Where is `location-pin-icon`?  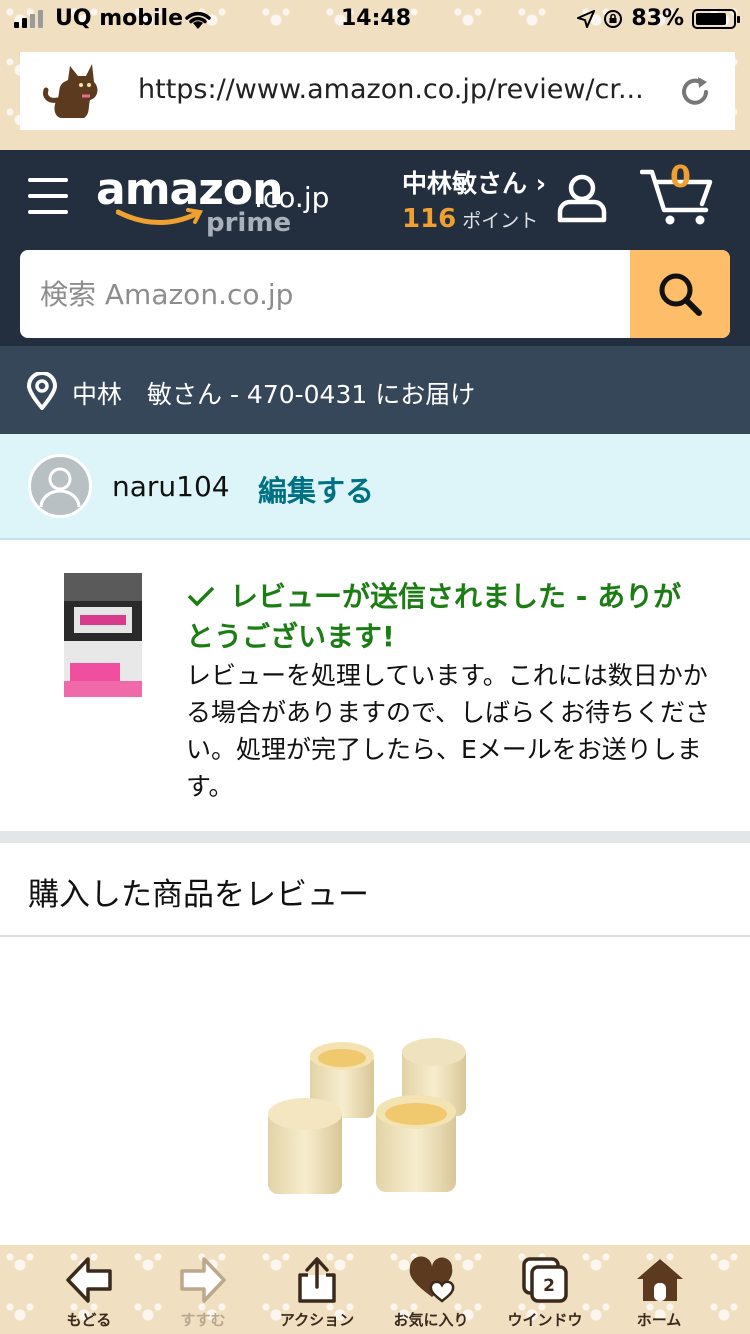
location-pin-icon is located at coordinates (42, 391).